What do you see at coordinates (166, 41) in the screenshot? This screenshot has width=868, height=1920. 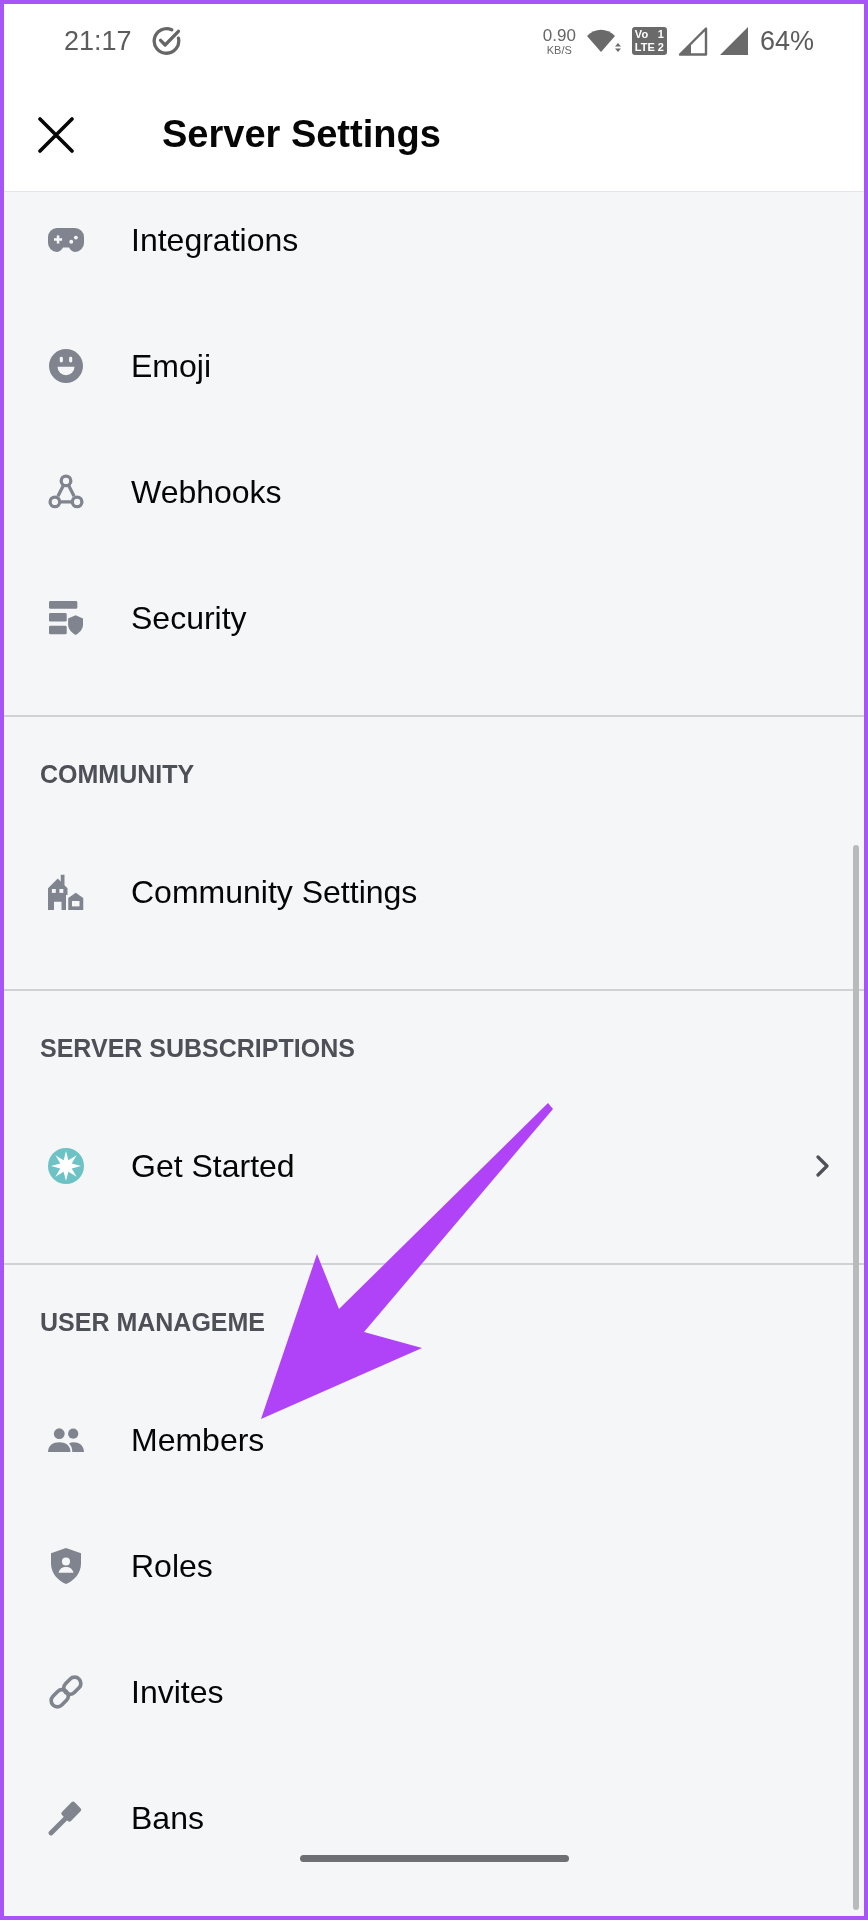 I see `check-circle-icon` at bounding box center [166, 41].